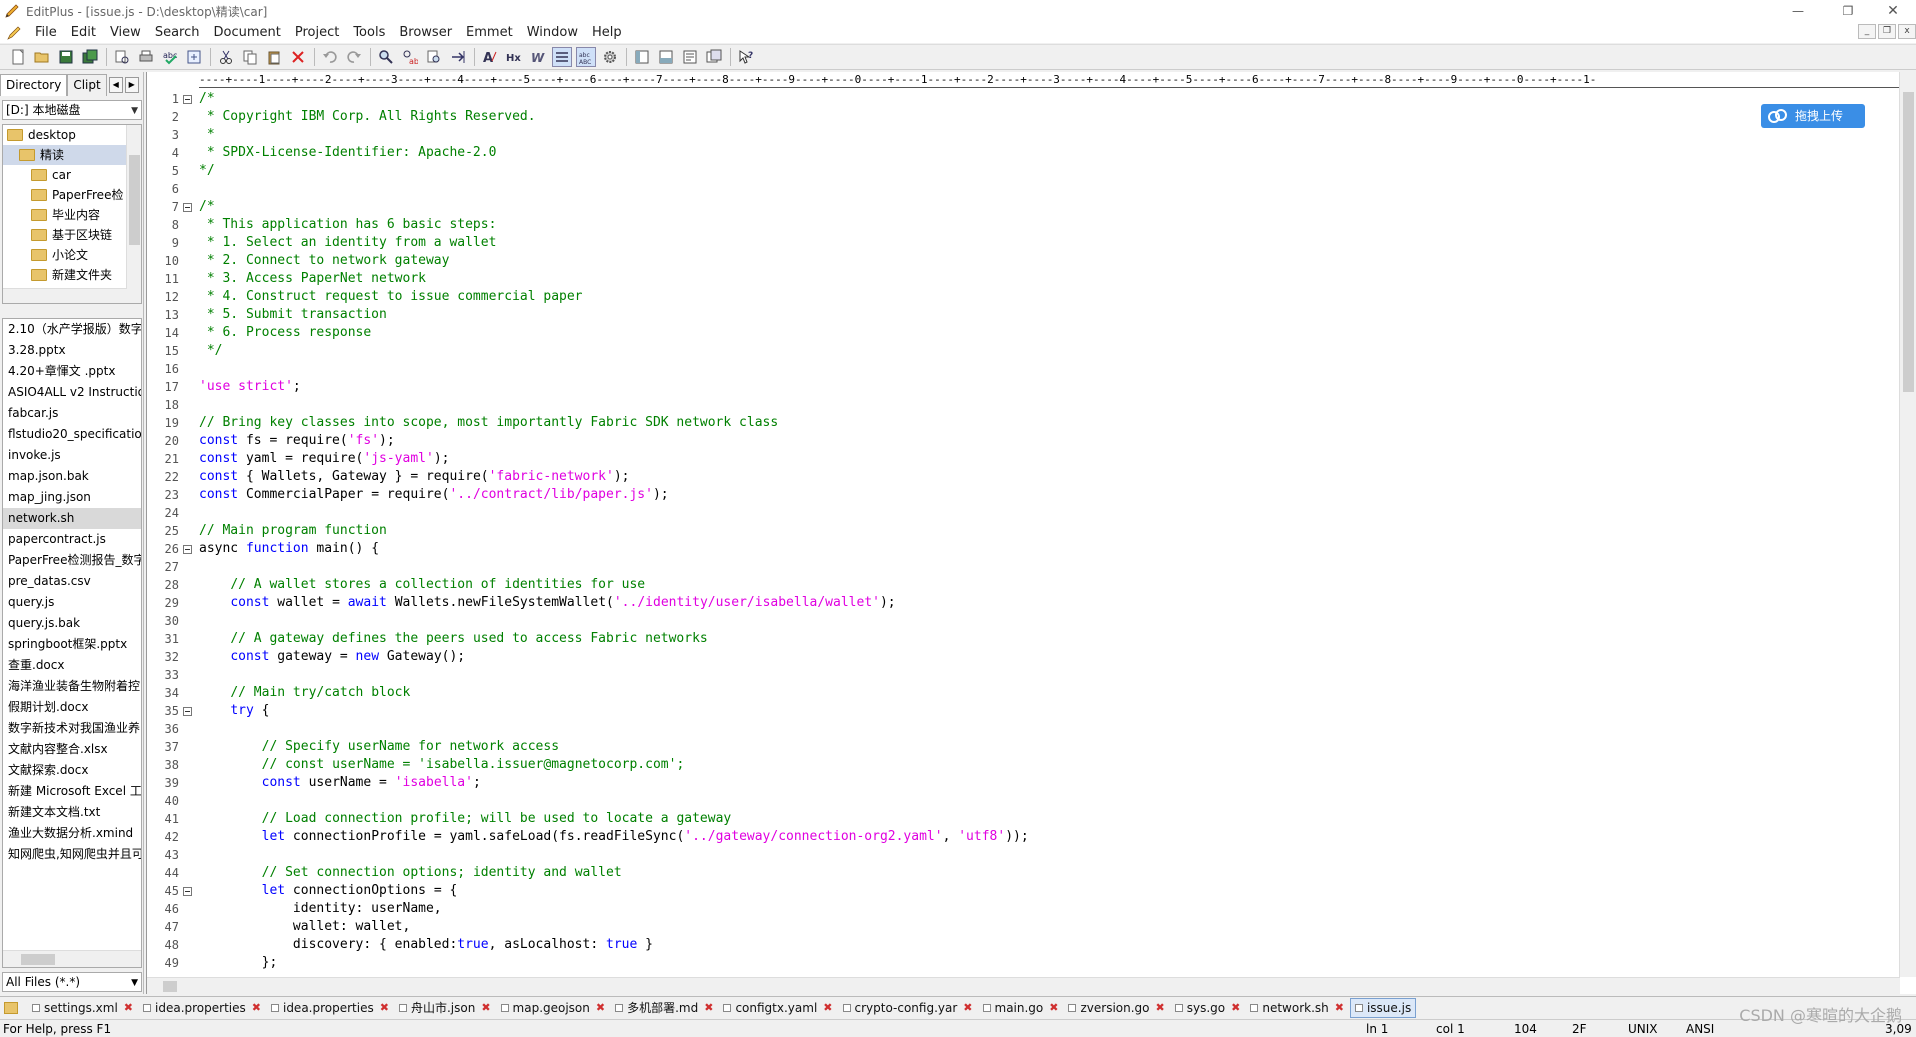  Describe the element at coordinates (386, 57) in the screenshot. I see `find-icon` at that location.